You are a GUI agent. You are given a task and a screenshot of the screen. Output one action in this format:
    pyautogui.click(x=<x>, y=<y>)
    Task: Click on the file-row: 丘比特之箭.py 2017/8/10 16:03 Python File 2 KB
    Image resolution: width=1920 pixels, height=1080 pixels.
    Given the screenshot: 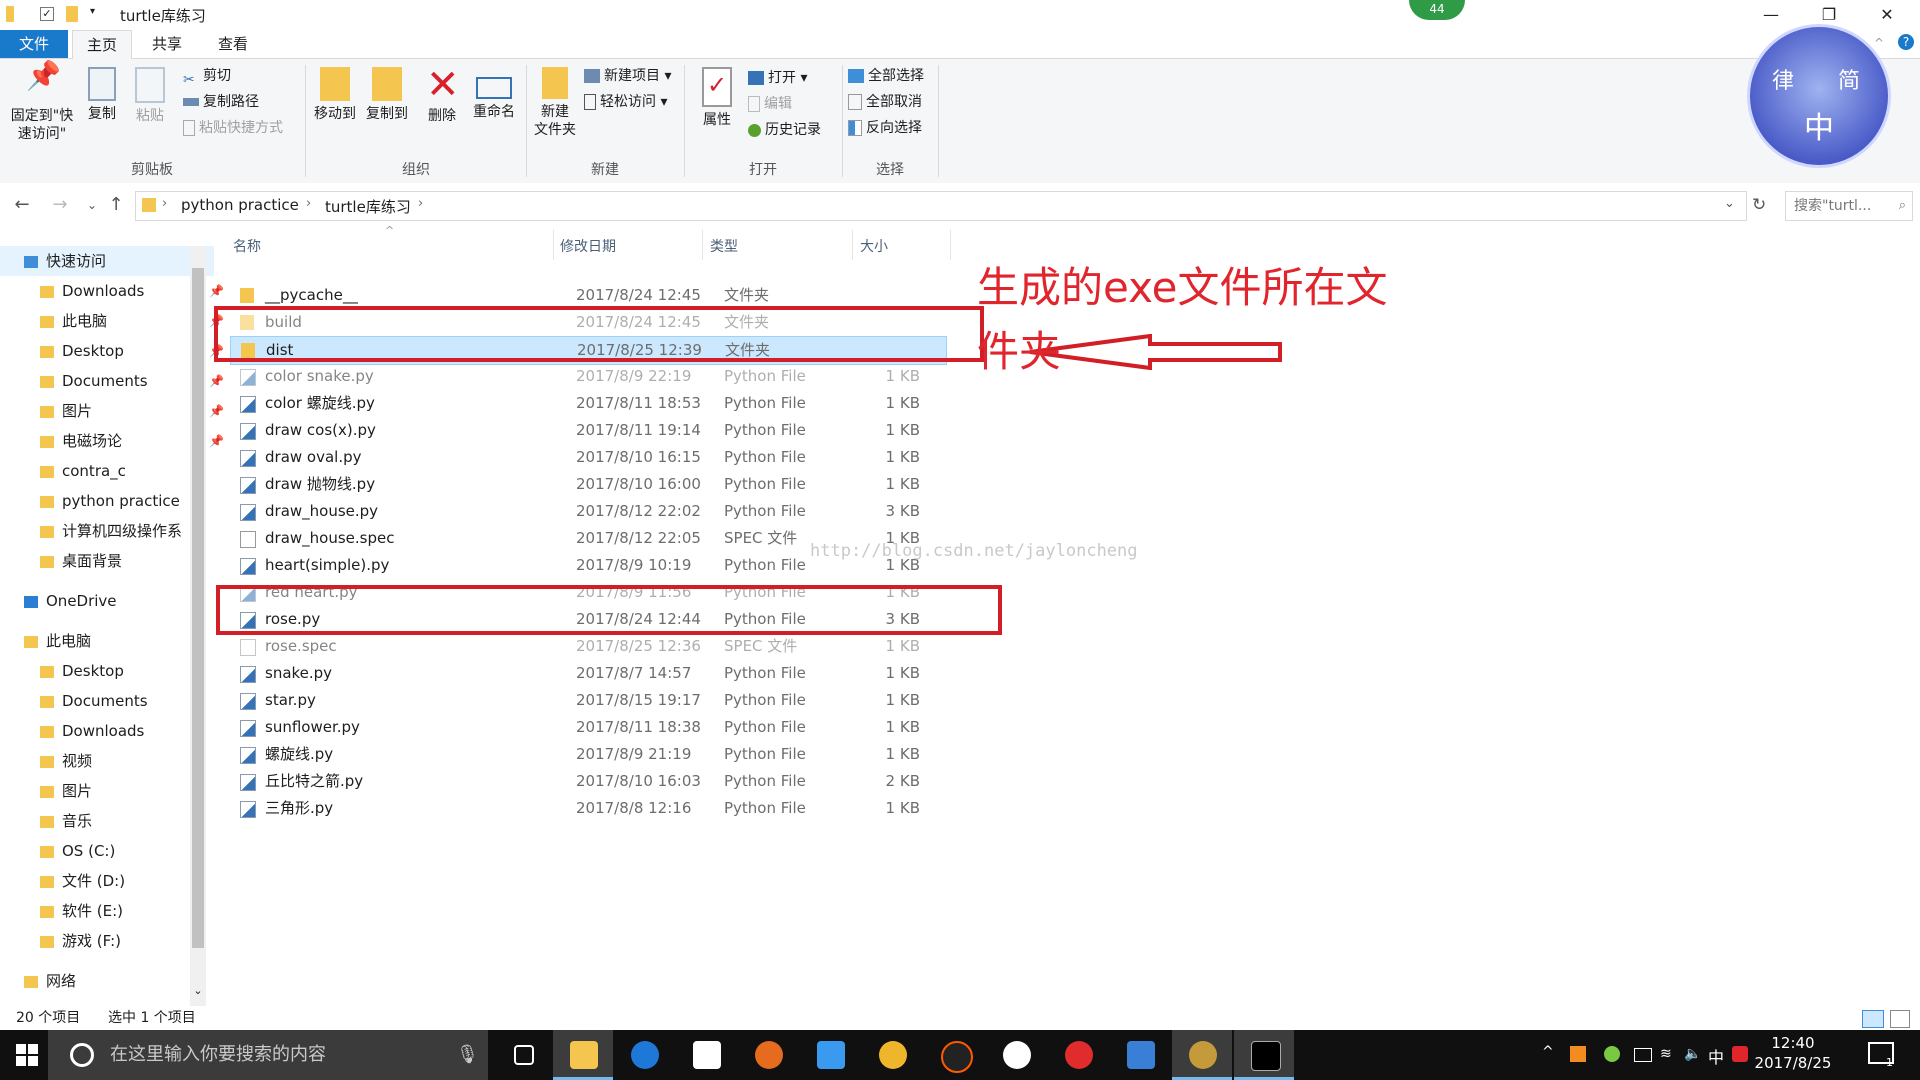 What is the action you would take?
    pyautogui.click(x=587, y=781)
    